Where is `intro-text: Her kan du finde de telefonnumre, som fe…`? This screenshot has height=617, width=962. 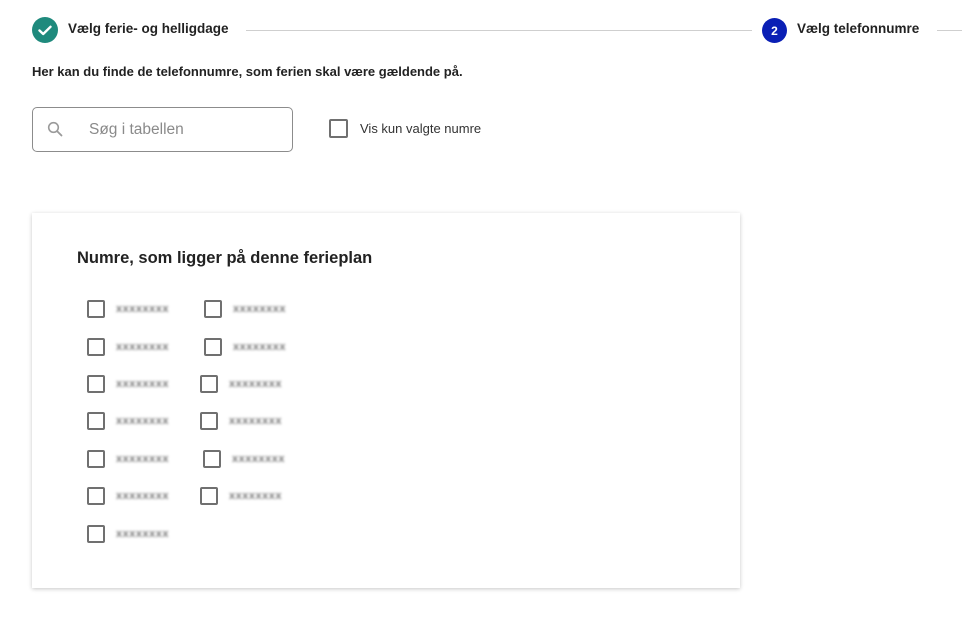
intro-text: Her kan du finde de telefonnumre, som fe… is located at coordinates (247, 71).